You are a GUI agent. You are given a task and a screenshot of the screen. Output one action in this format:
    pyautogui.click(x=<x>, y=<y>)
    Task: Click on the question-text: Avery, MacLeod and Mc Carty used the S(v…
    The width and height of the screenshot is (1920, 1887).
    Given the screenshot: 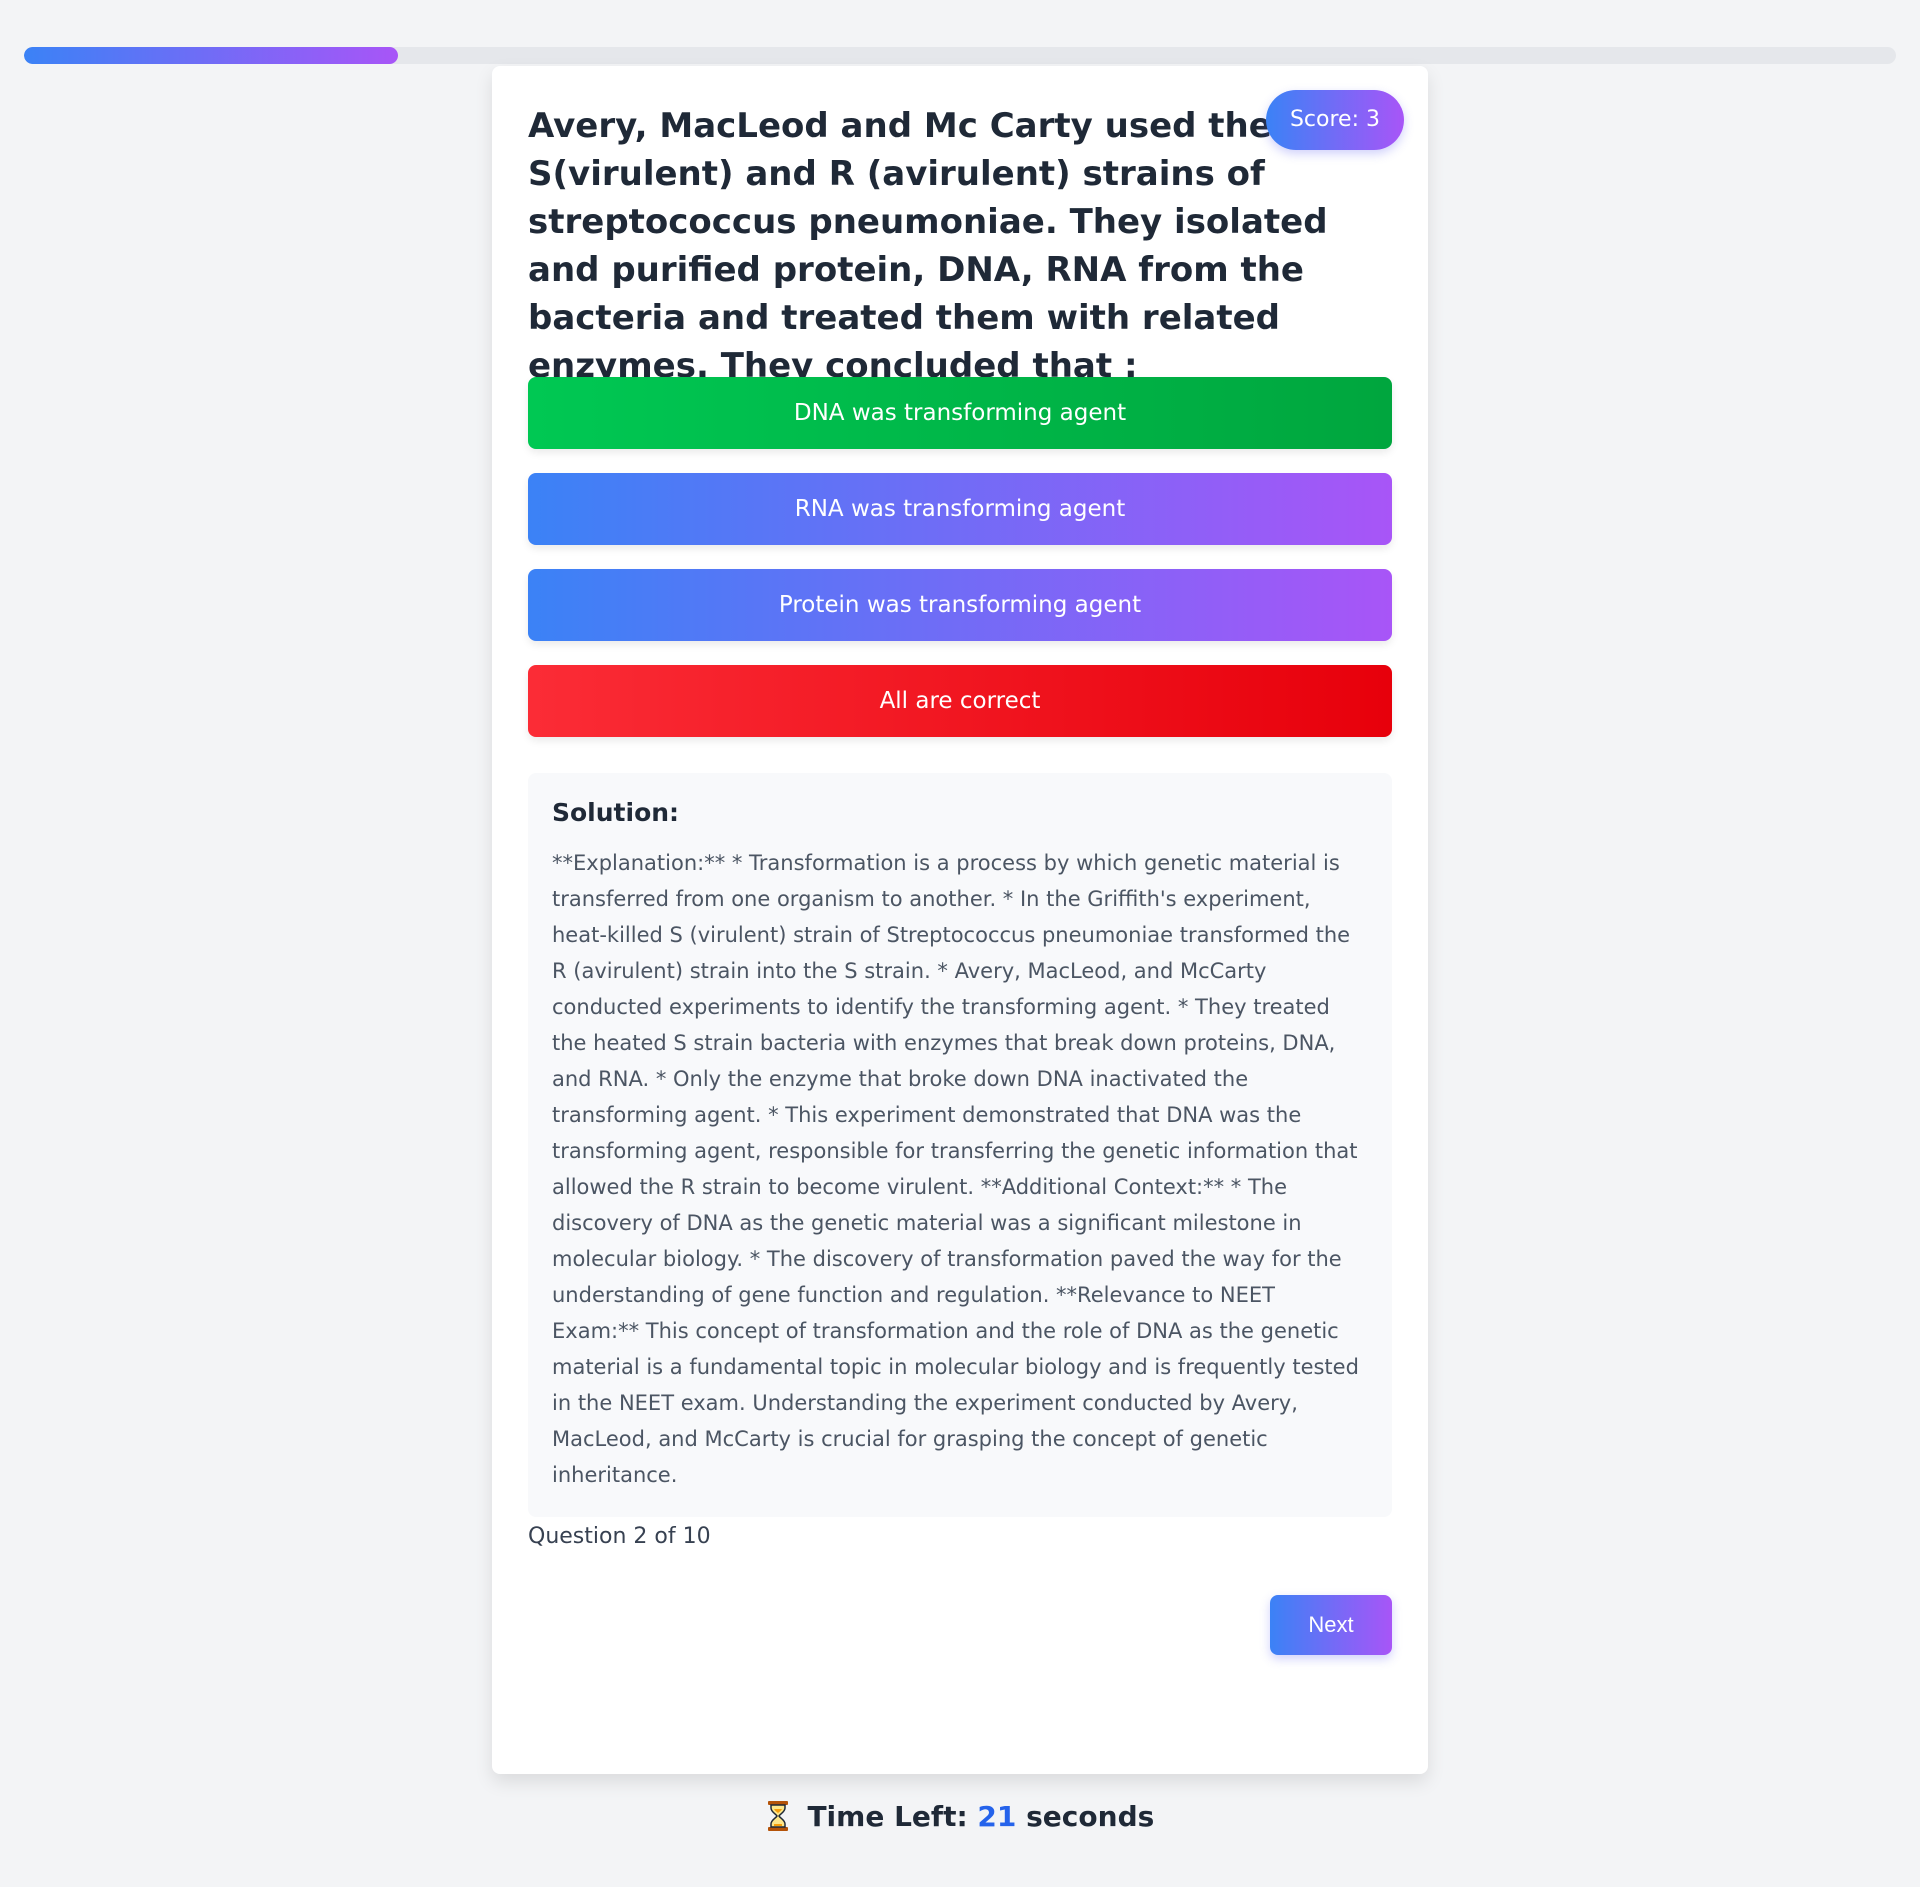 What is the action you would take?
    pyautogui.click(x=928, y=246)
    